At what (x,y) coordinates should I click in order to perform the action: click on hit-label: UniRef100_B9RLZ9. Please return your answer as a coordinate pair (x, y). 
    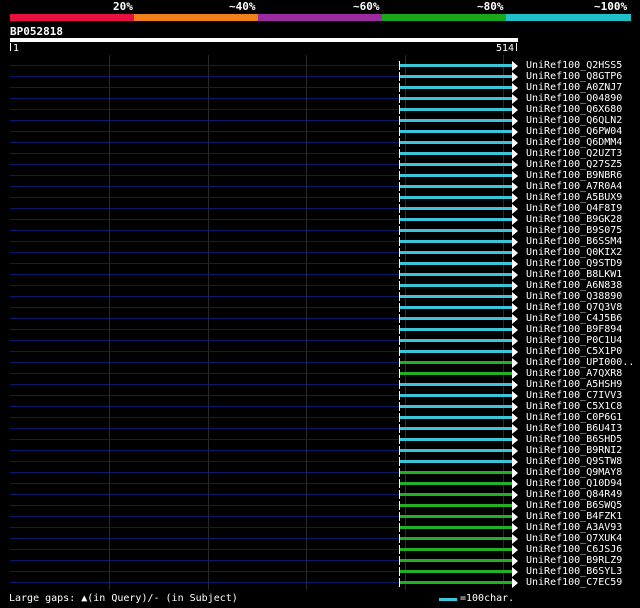
    Looking at the image, I should click on (574, 560).